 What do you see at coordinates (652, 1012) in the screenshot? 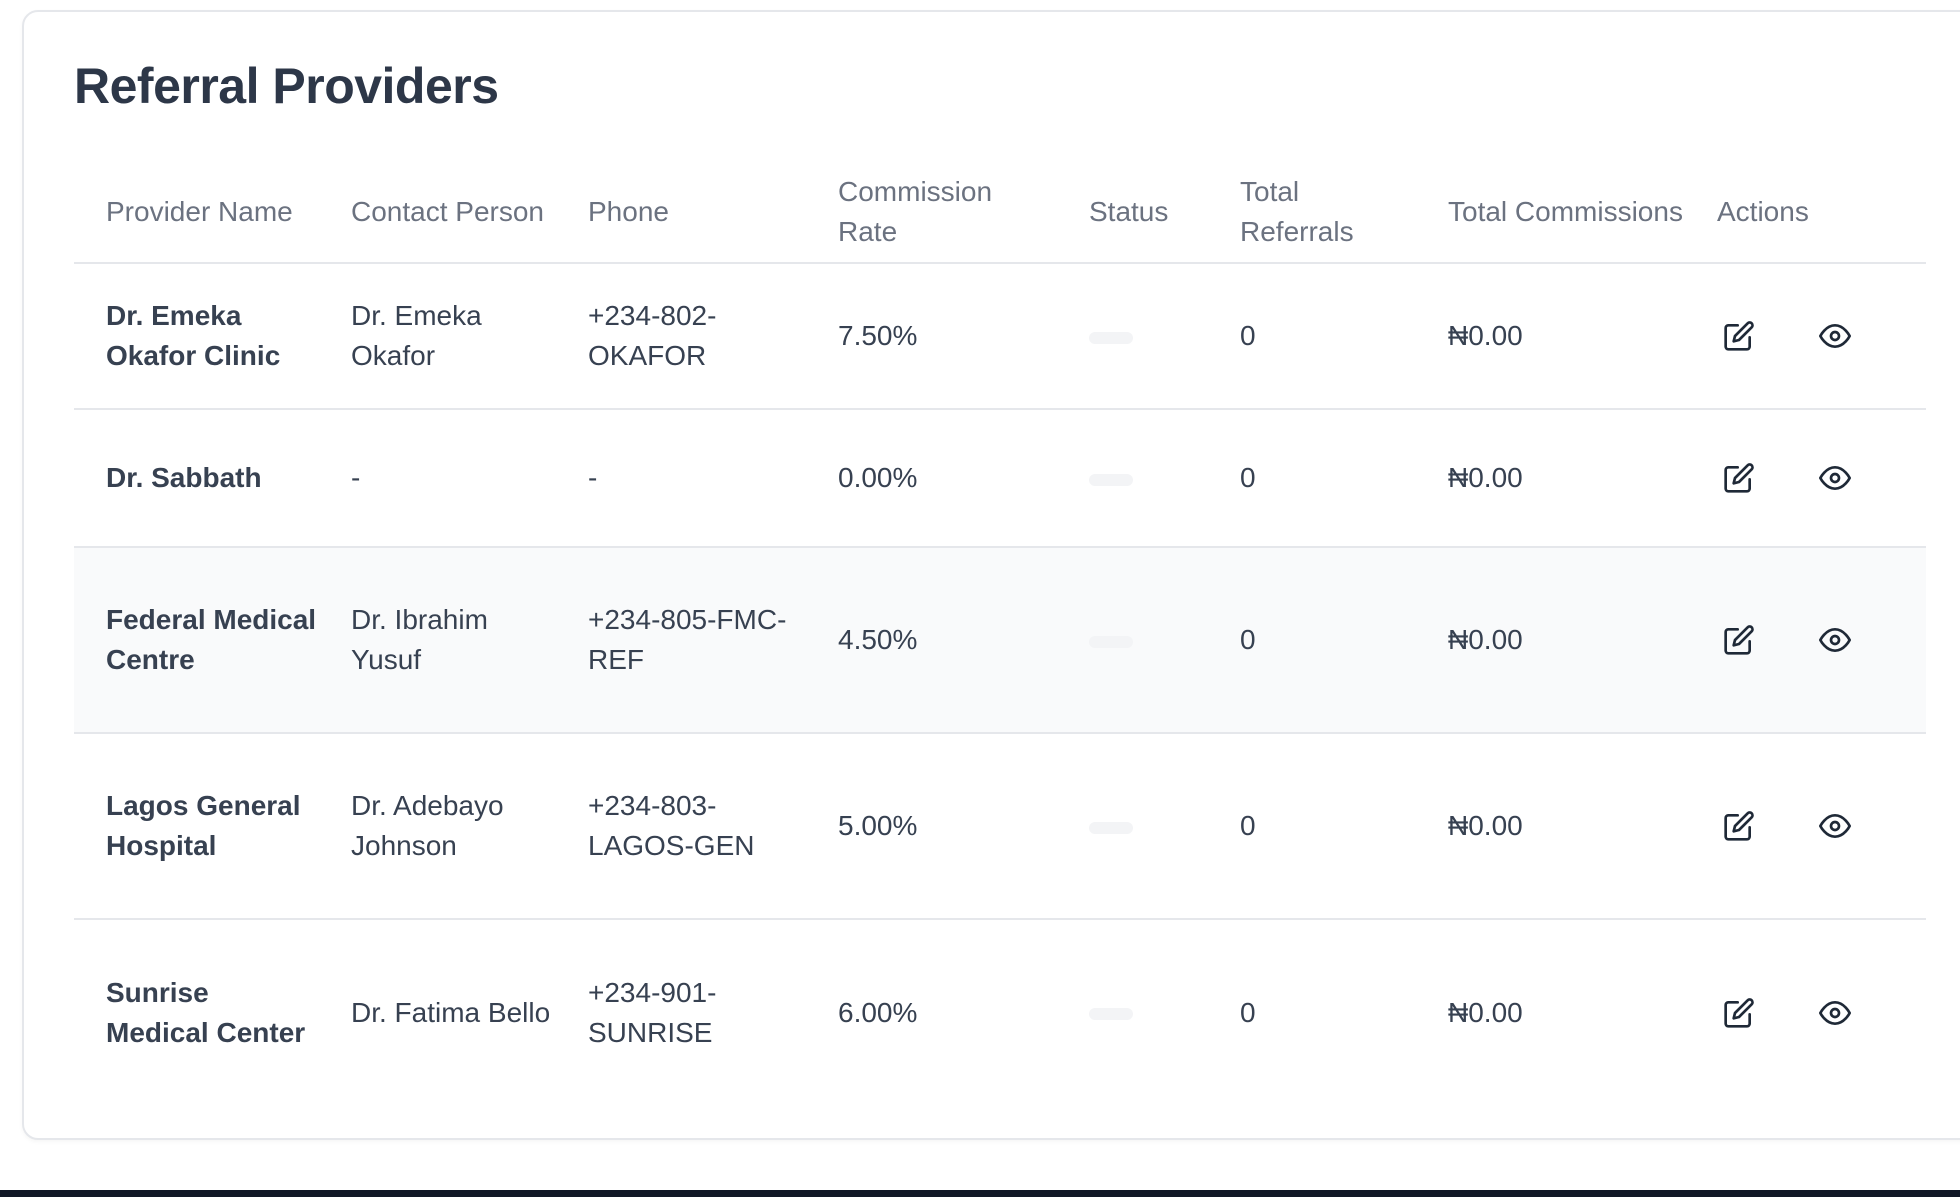
I see `phone-cell: +234-901-SUNRISE` at bounding box center [652, 1012].